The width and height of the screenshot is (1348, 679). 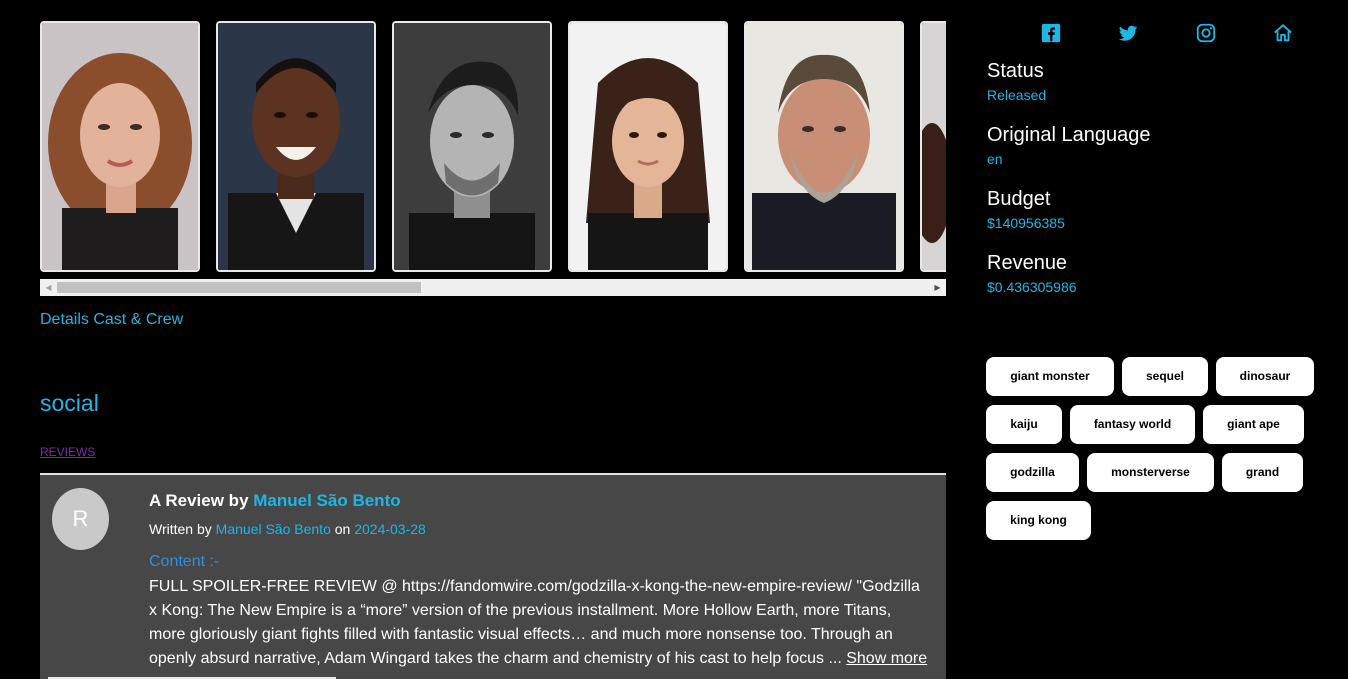 I want to click on social-heading: social, so click(x=69, y=403).